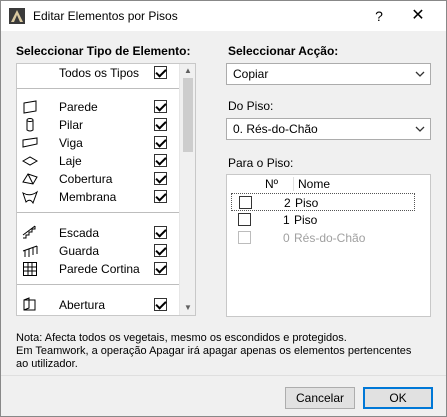  I want to click on slab-icon, so click(30, 161).